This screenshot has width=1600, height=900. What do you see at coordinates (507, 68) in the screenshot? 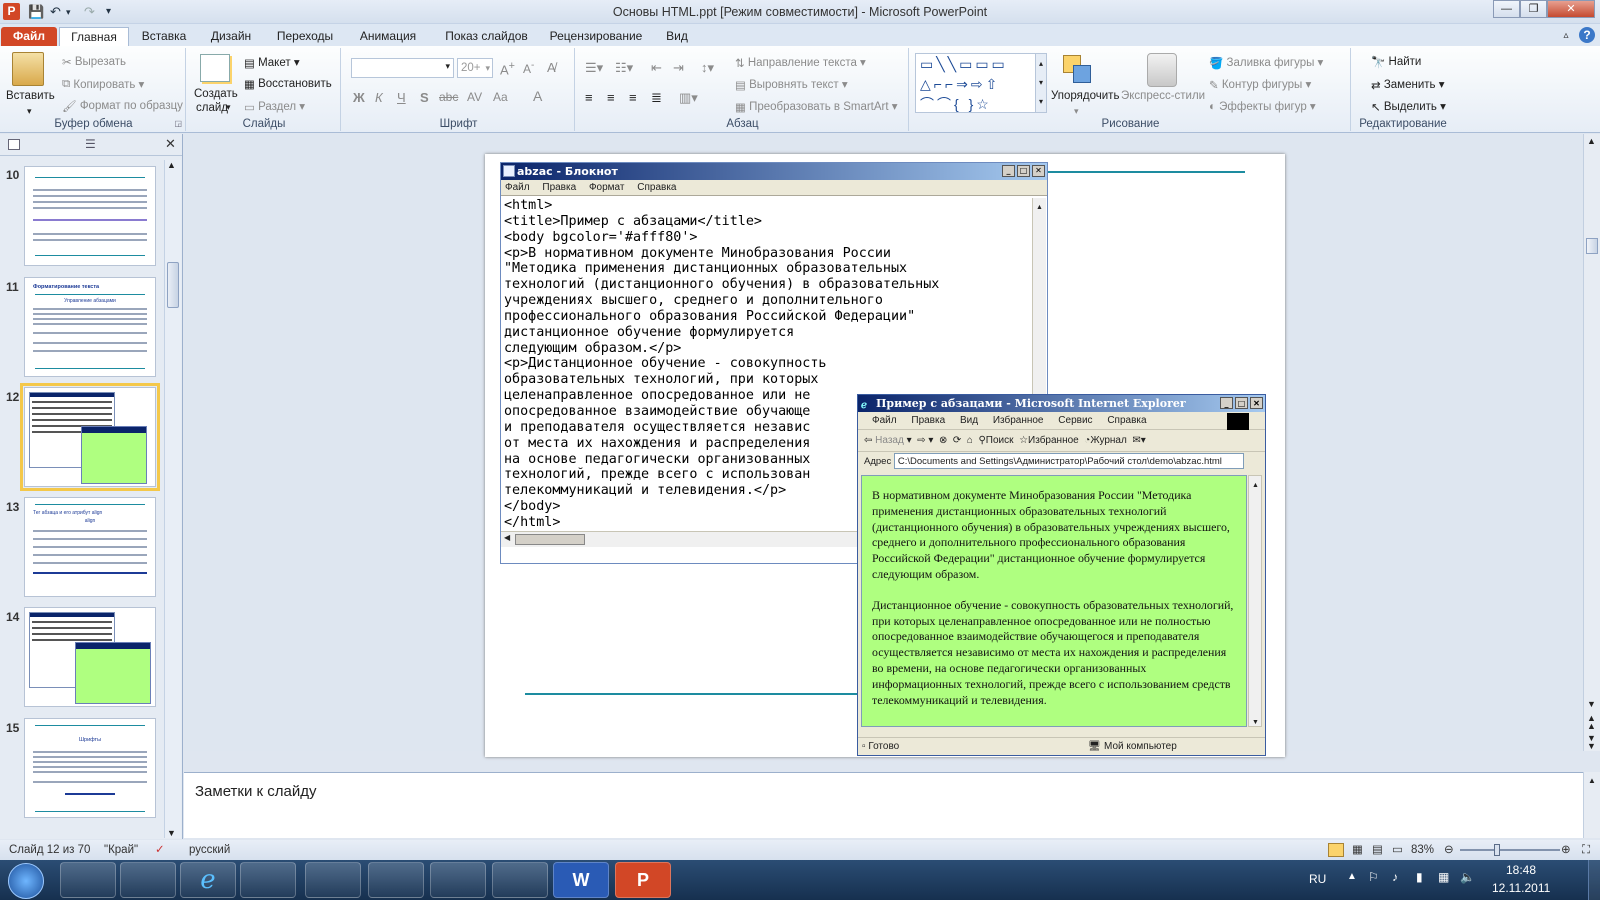
I see `grow-font-icon: A+` at bounding box center [507, 68].